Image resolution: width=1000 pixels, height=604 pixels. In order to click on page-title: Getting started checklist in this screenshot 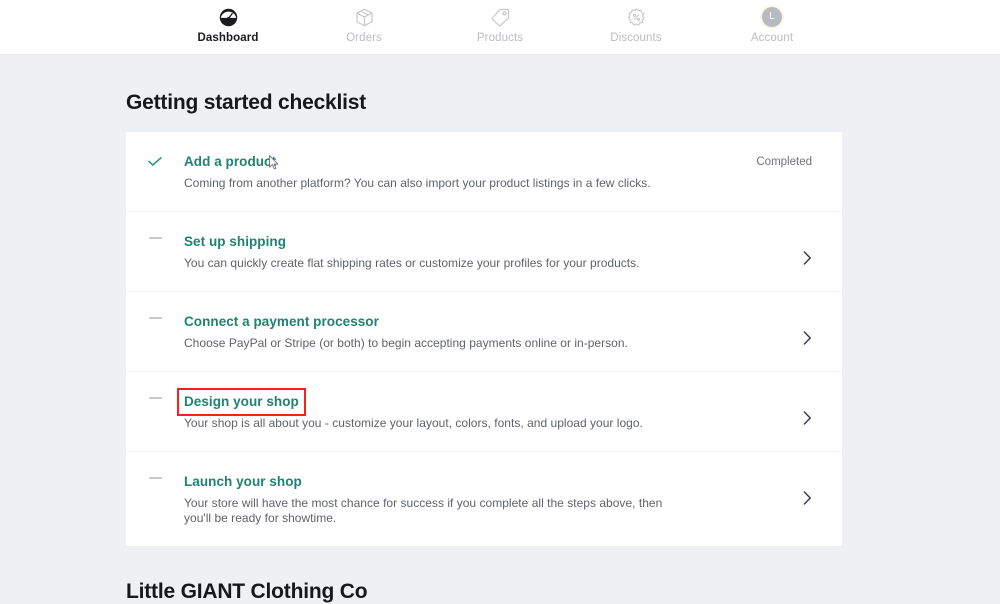, I will do `click(246, 102)`.